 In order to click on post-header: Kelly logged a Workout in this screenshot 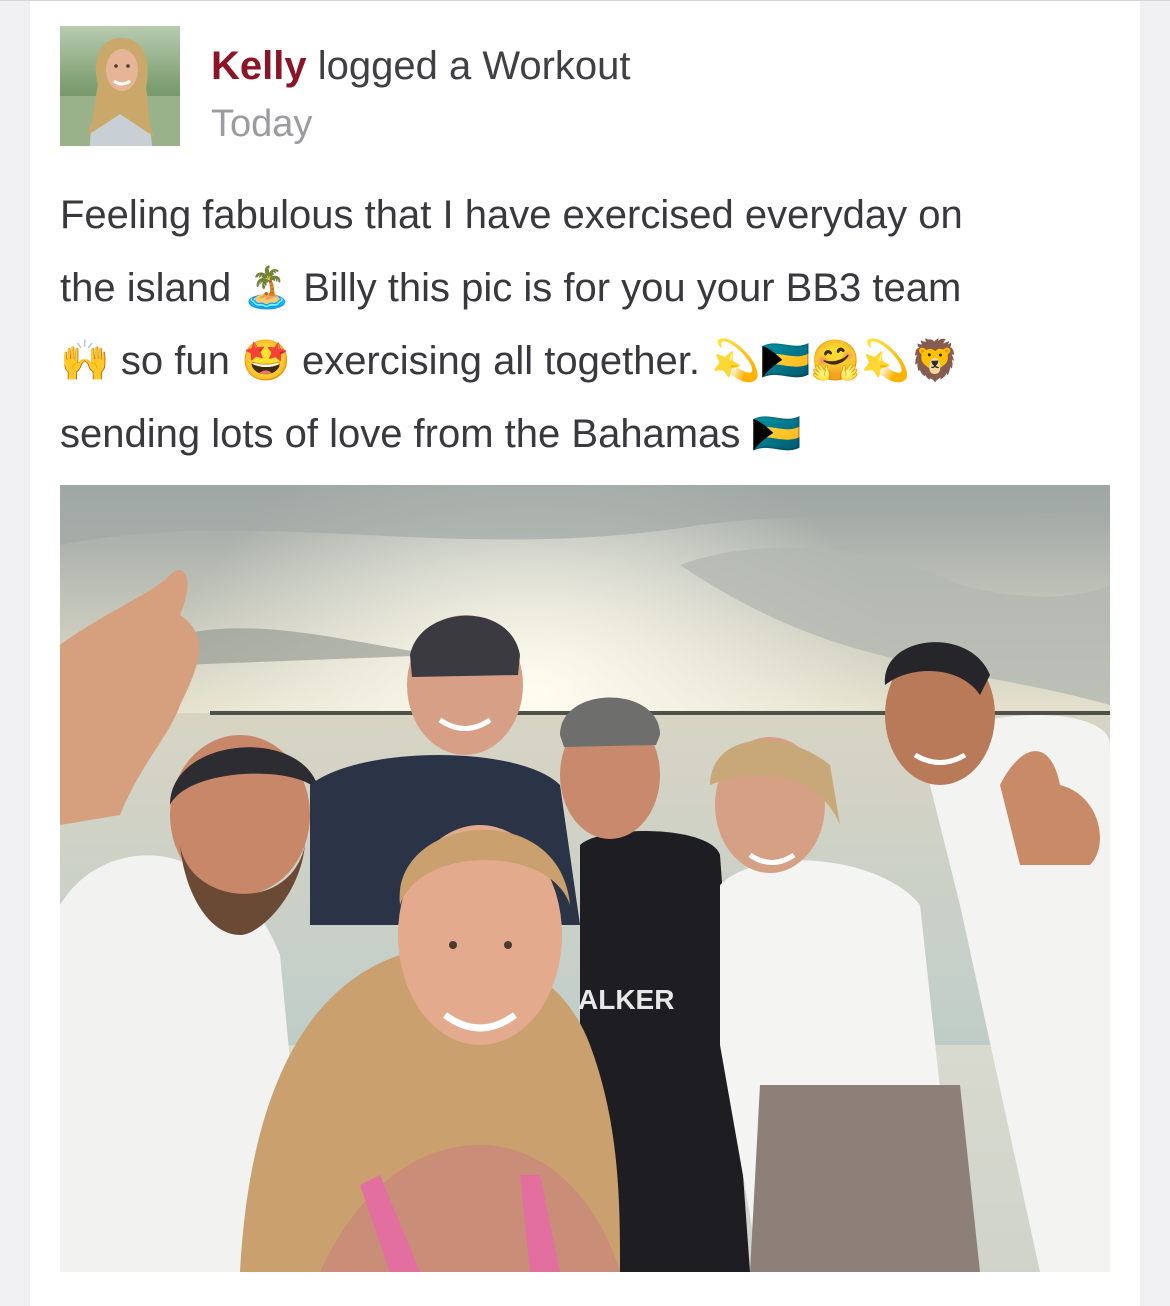, I will do `click(421, 66)`.